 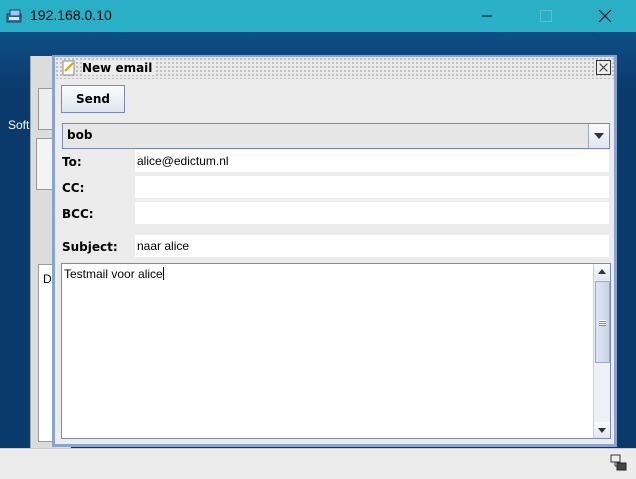 What do you see at coordinates (372, 161) in the screenshot?
I see `to-field: alice@edictum.nl` at bounding box center [372, 161].